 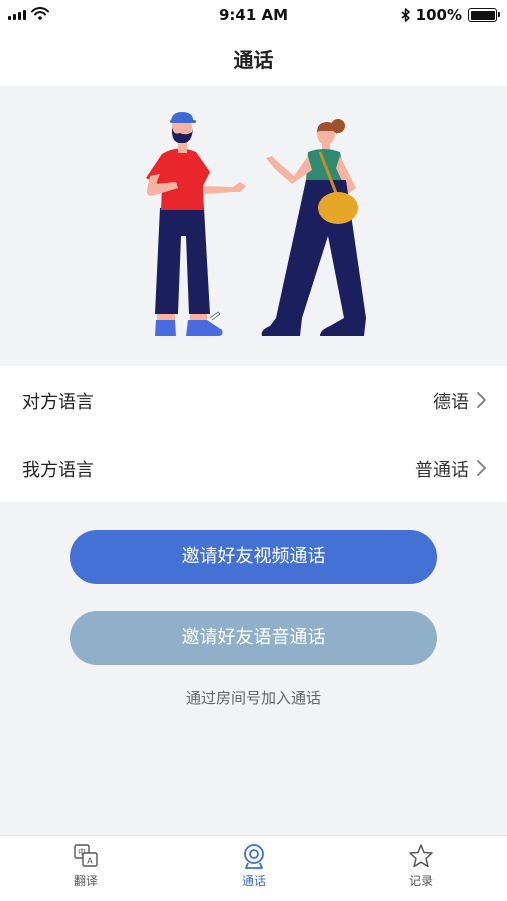 What do you see at coordinates (90, 861) in the screenshot?
I see `svg-text: A` at bounding box center [90, 861].